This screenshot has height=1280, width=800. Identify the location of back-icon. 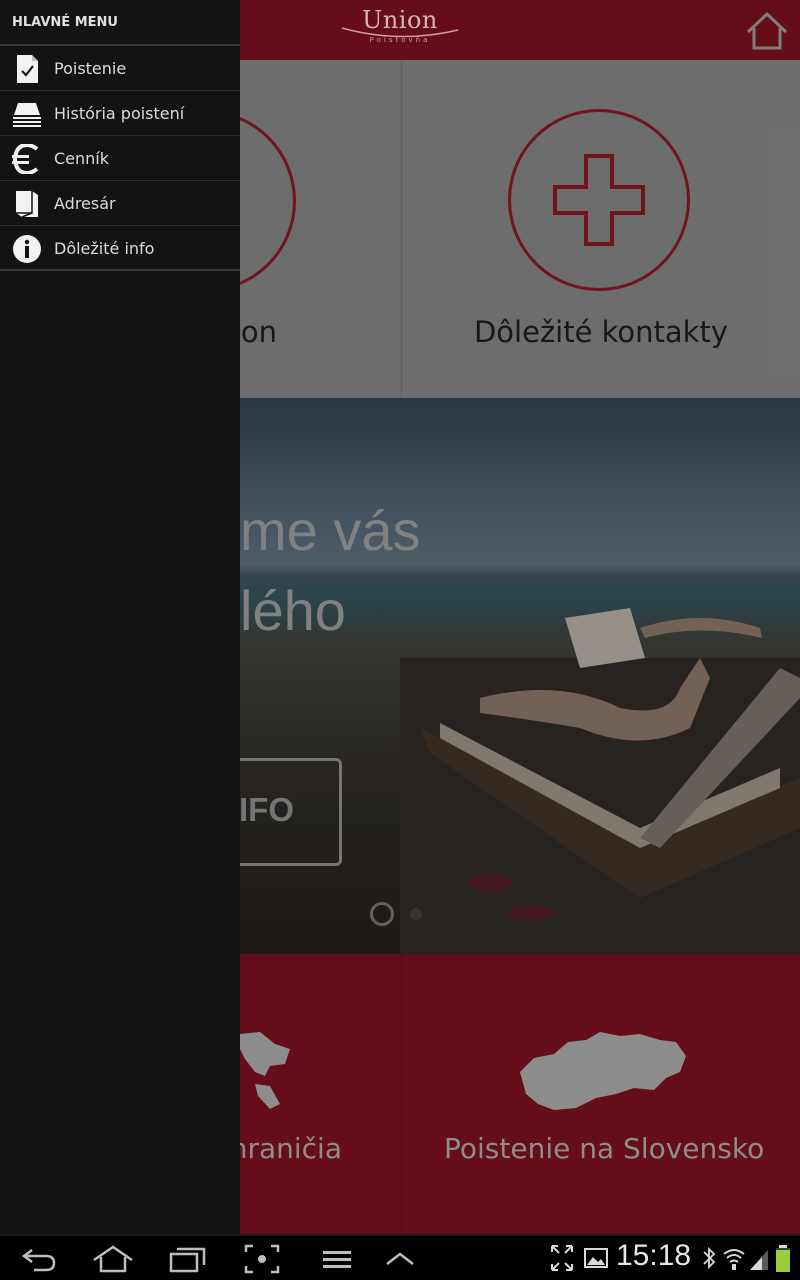
(39, 1259).